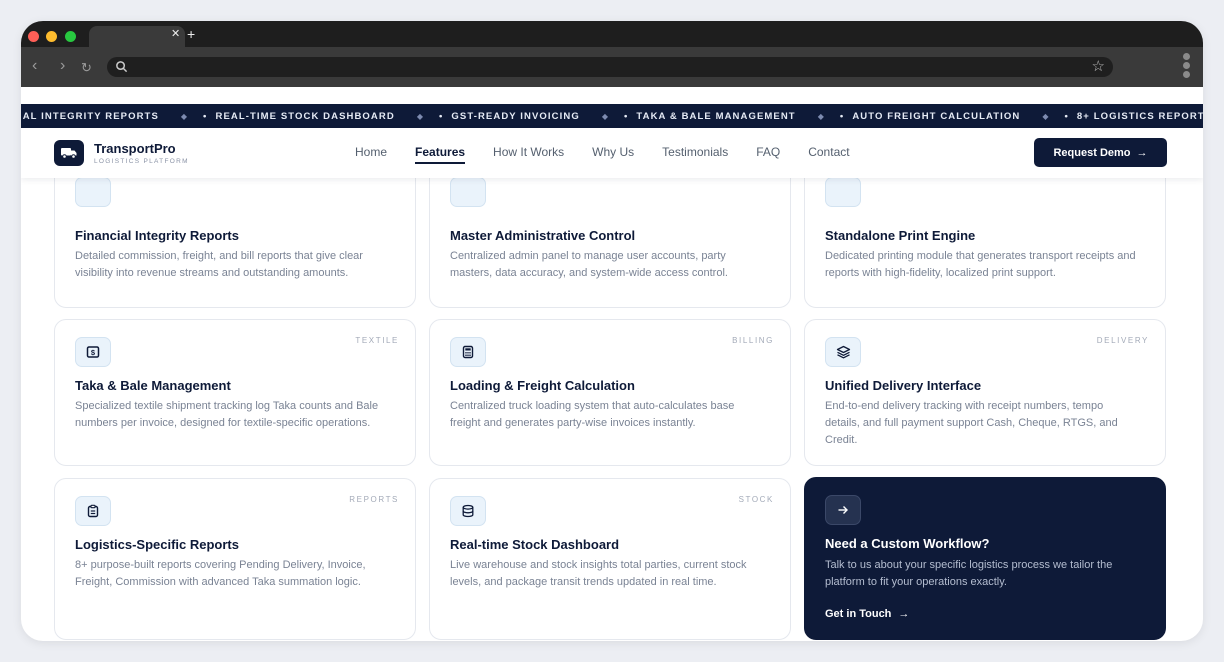  What do you see at coordinates (440, 154) in the screenshot?
I see `nav-features: Features` at bounding box center [440, 154].